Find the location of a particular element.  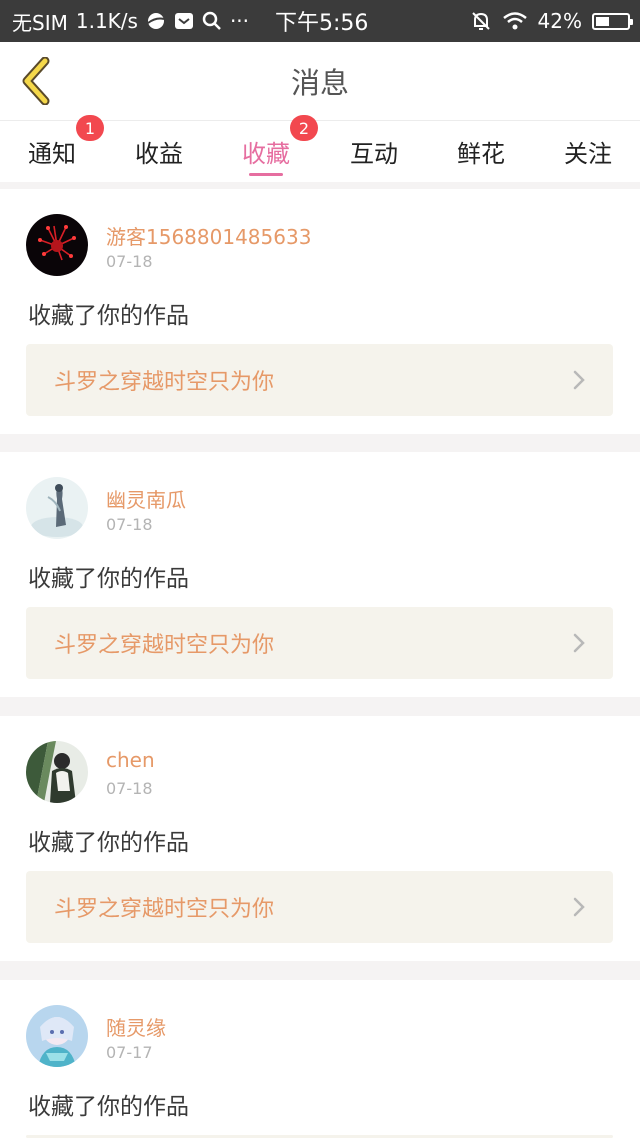

tab-label: 收藏 is located at coordinates (266, 154).